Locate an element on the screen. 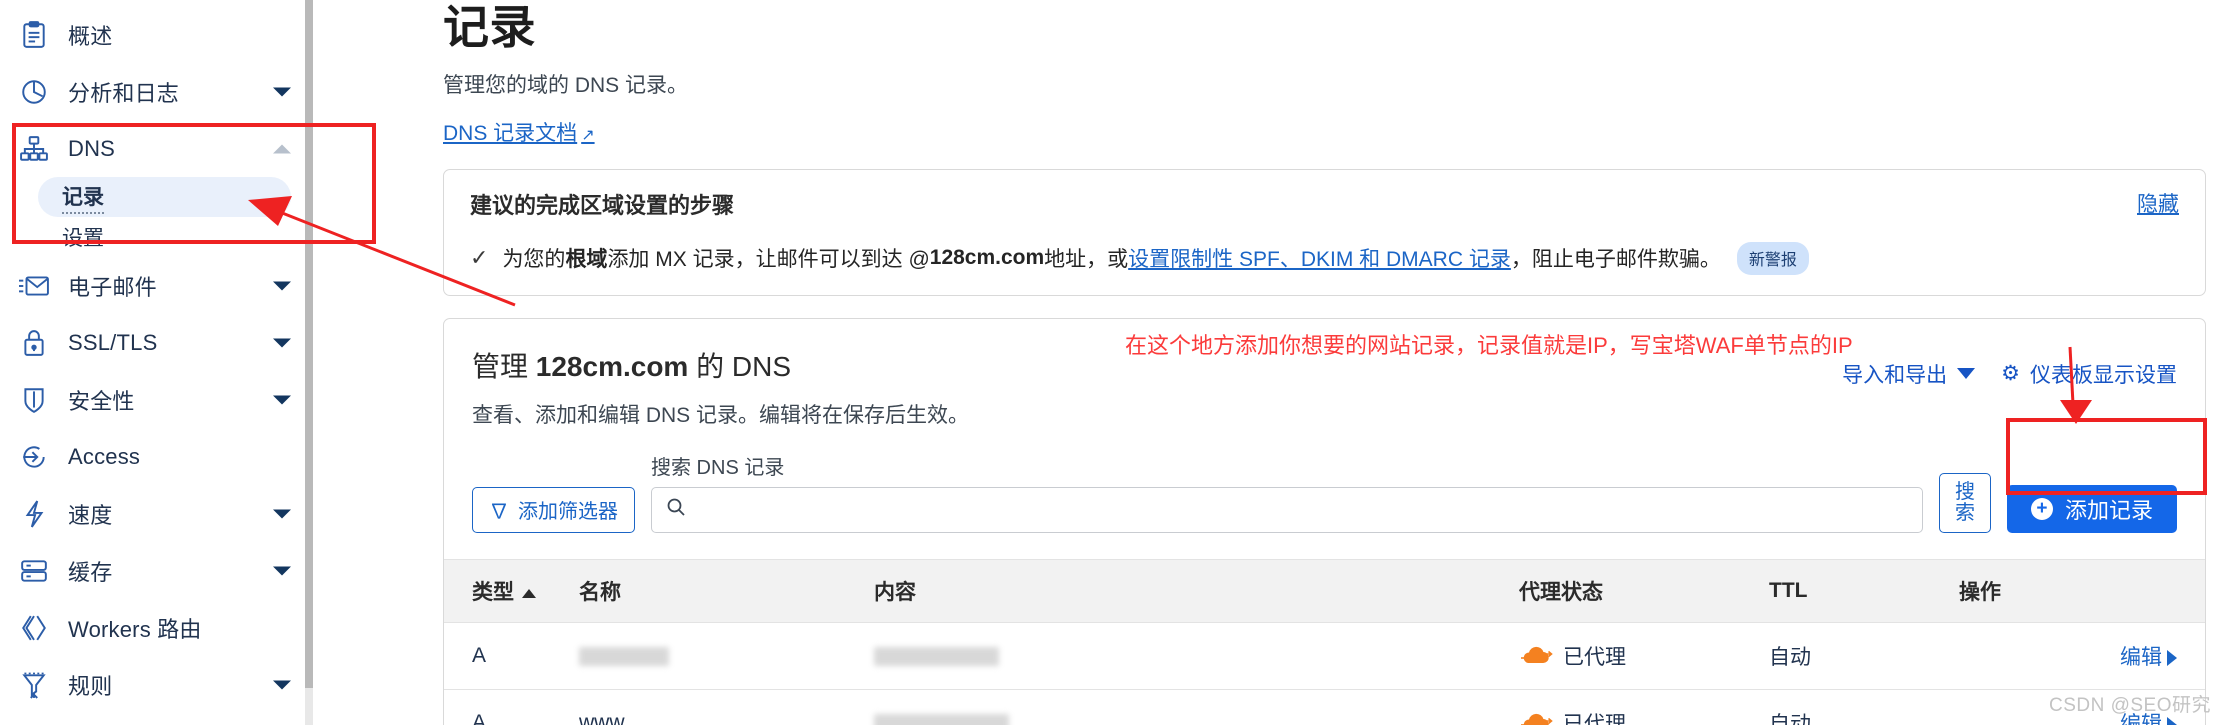 The image size is (2231, 725). dns-docs-link: DNS 记录文档 ↗ is located at coordinates (519, 132).